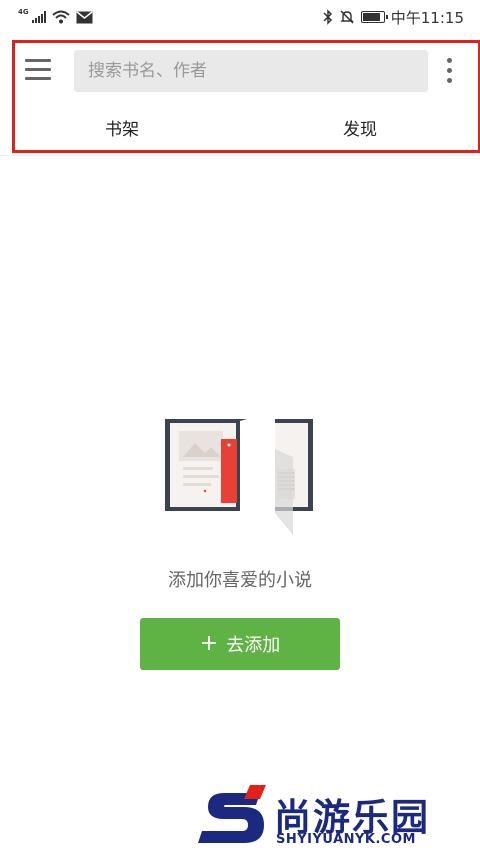 This screenshot has height=853, width=480. I want to click on status-bar-left: 4G, so click(55, 16).